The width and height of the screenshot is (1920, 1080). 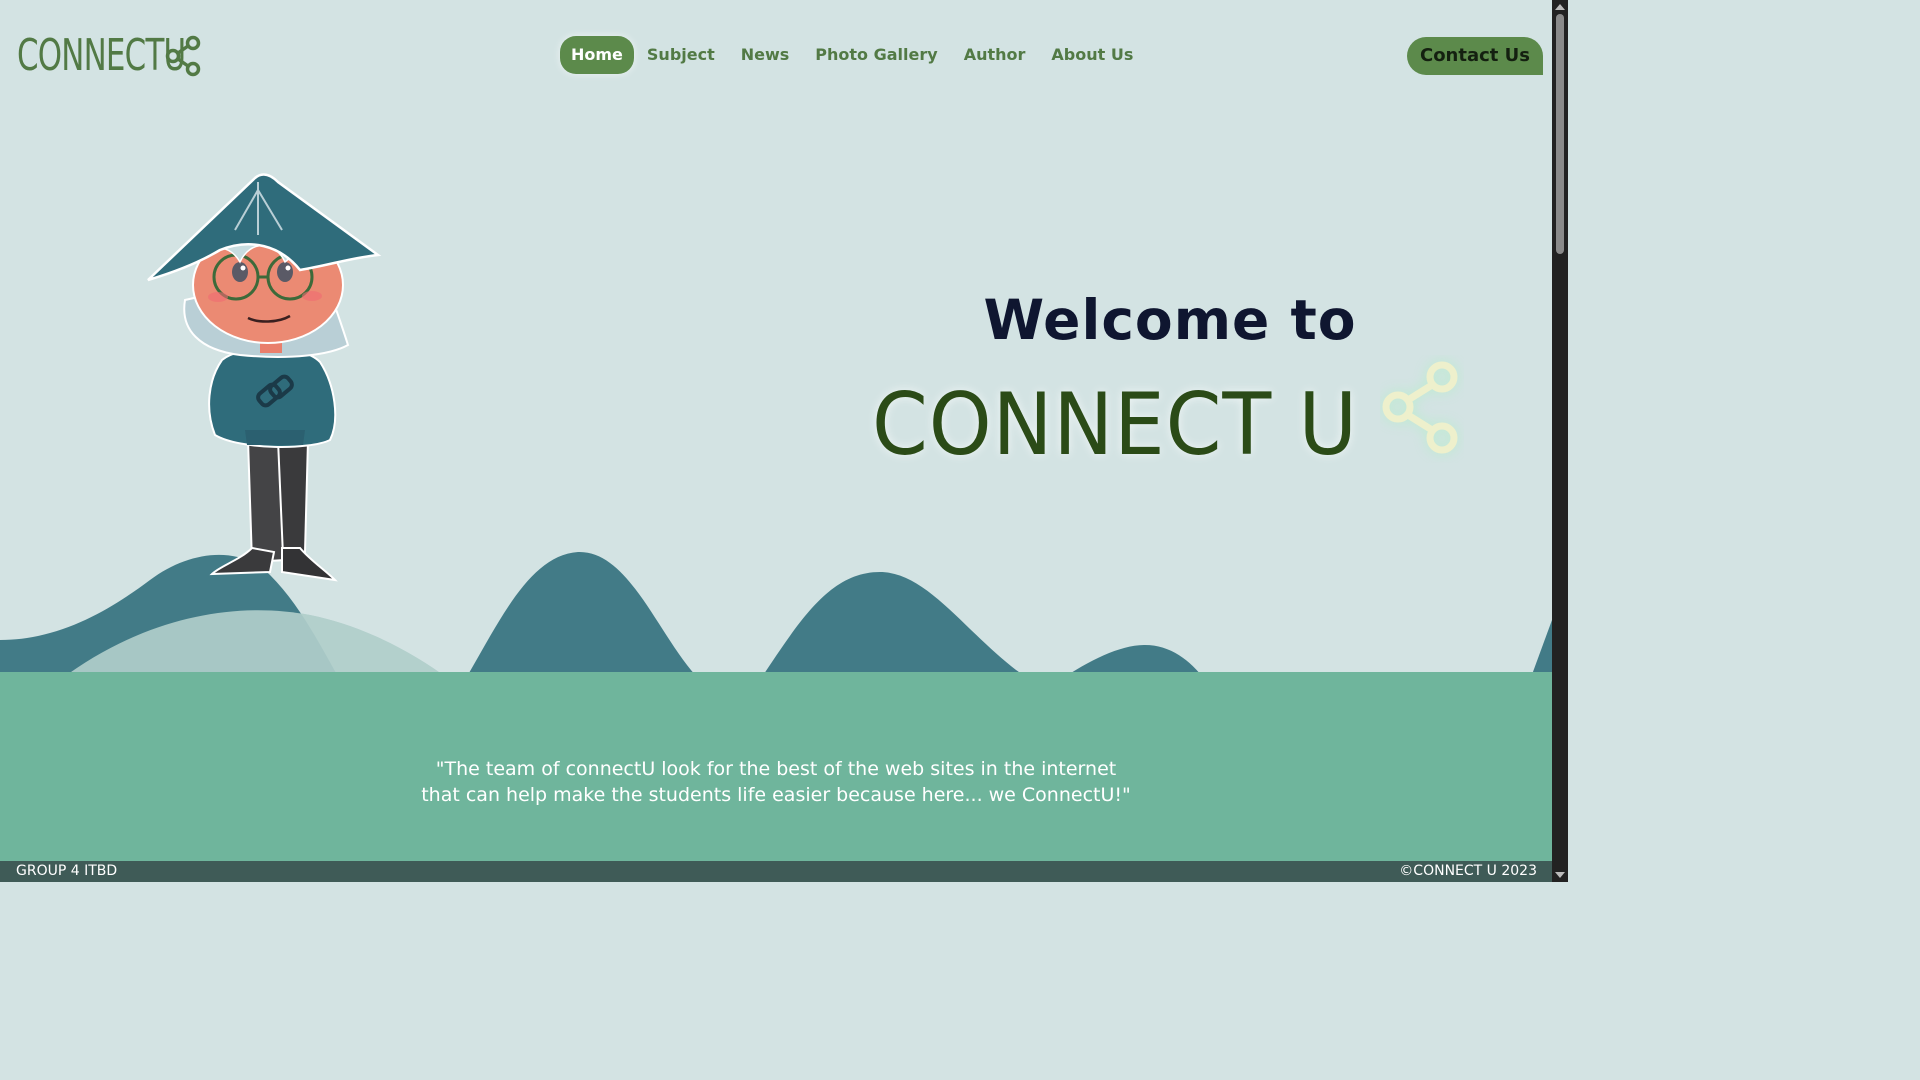 What do you see at coordinates (1115, 425) in the screenshot?
I see `hero-brand-title: CONNECT U` at bounding box center [1115, 425].